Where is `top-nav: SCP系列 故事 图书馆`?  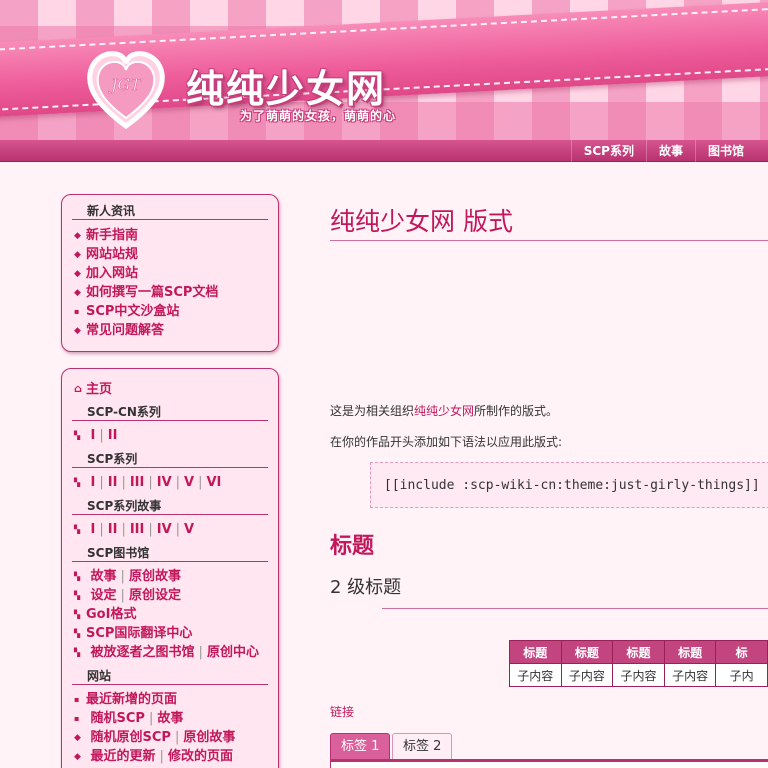 top-nav: SCP系列 故事 图书馆 is located at coordinates (663, 151).